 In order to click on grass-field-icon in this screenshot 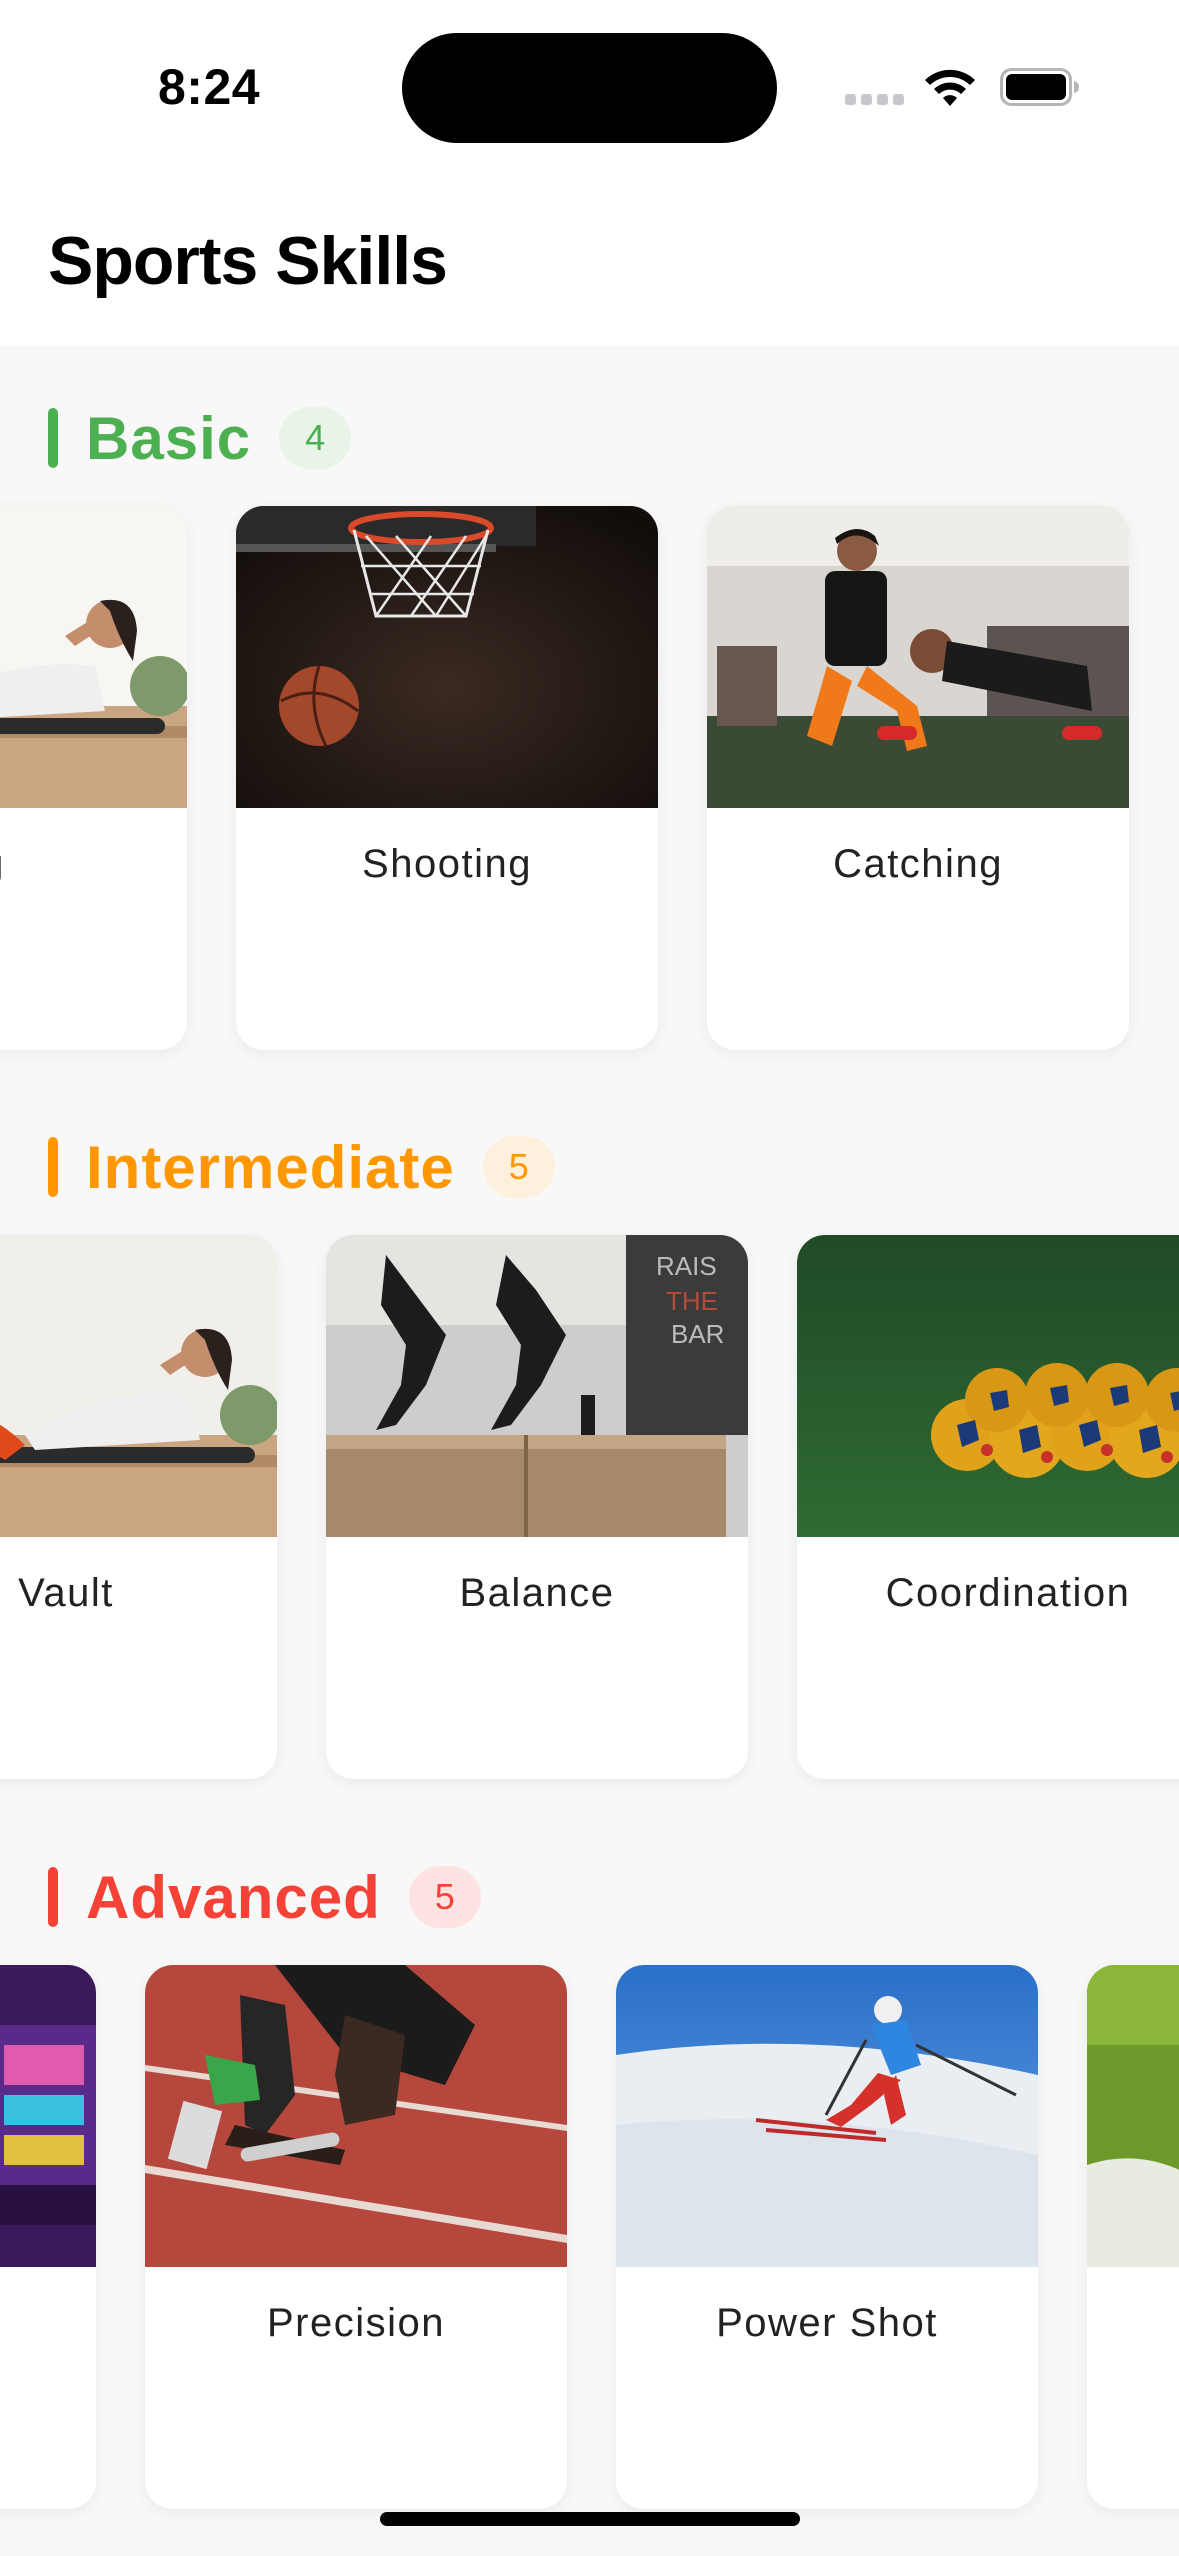, I will do `click(1133, 2116)`.